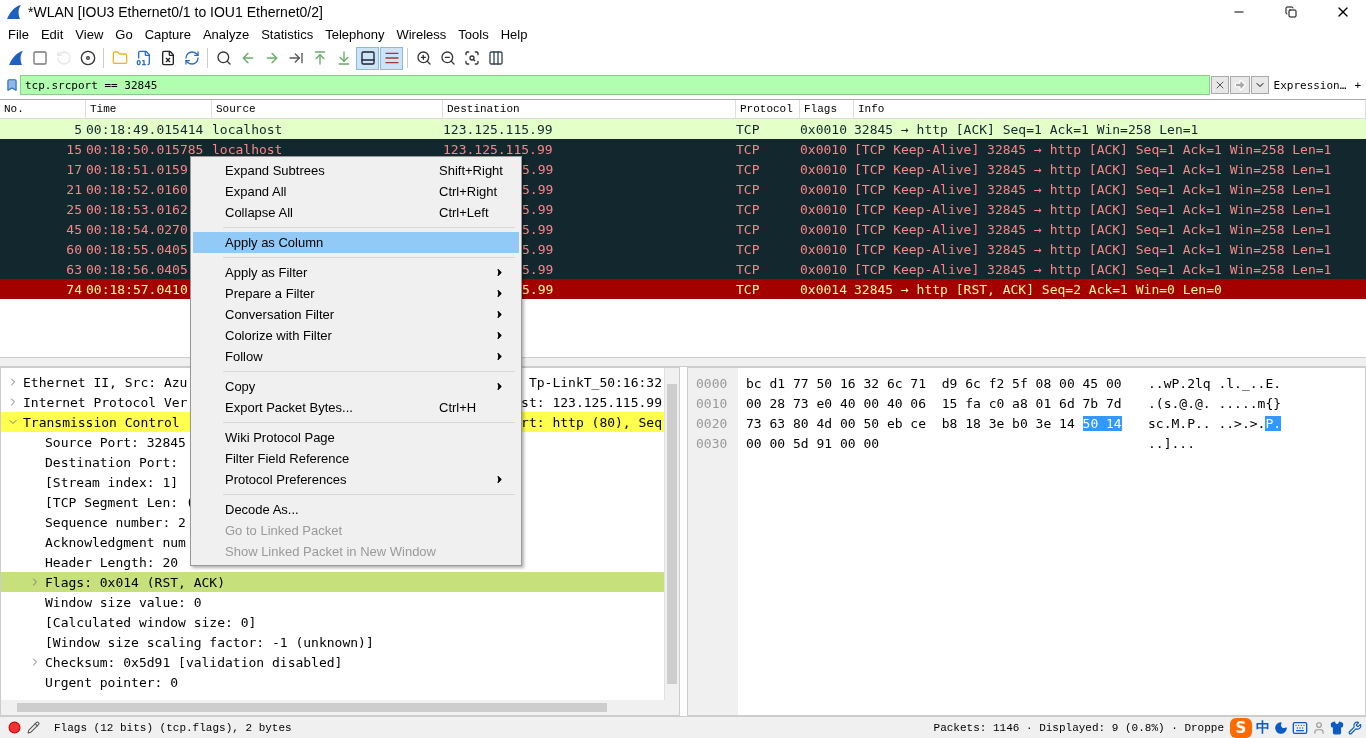 This screenshot has height=738, width=1366. Describe the element at coordinates (1027, 129) in the screenshot. I see `table-cell-text: 32845 → http [ACK] Seq=1 Ack=1 Win=258 Len=1` at that location.